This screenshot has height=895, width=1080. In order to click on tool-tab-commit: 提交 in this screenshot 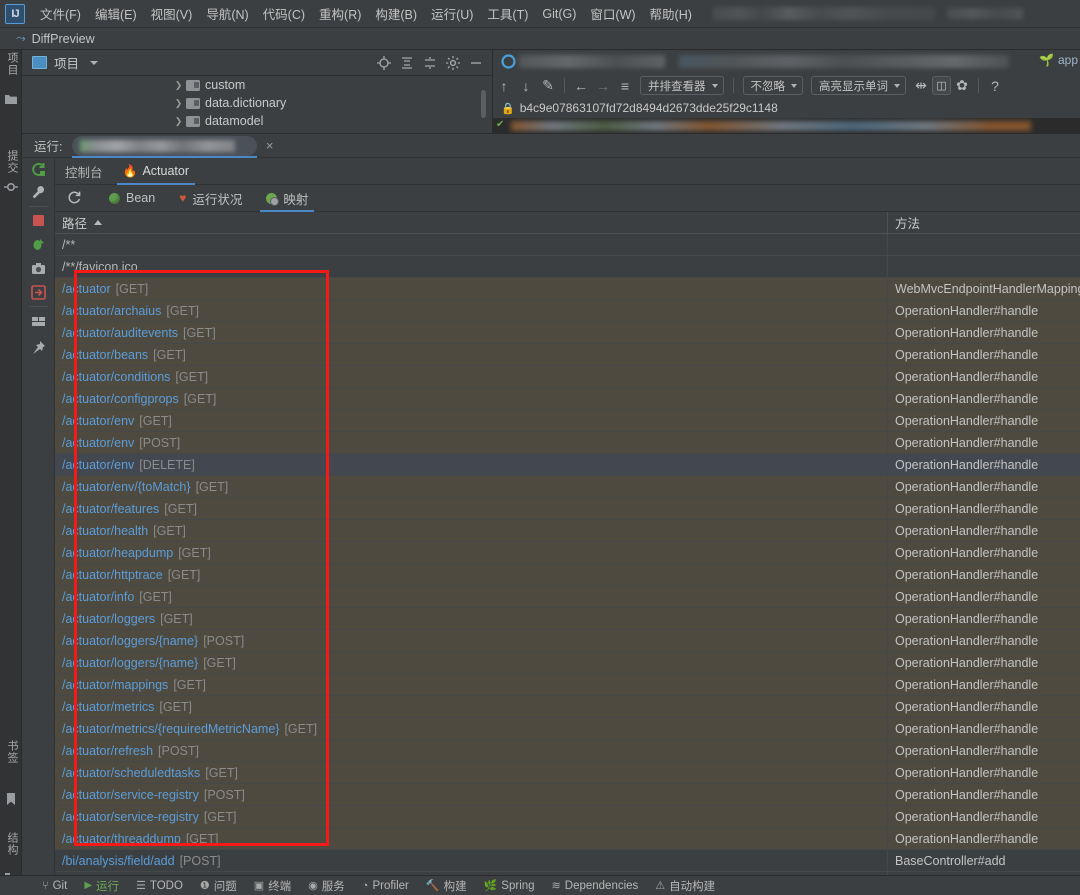, I will do `click(11, 162)`.